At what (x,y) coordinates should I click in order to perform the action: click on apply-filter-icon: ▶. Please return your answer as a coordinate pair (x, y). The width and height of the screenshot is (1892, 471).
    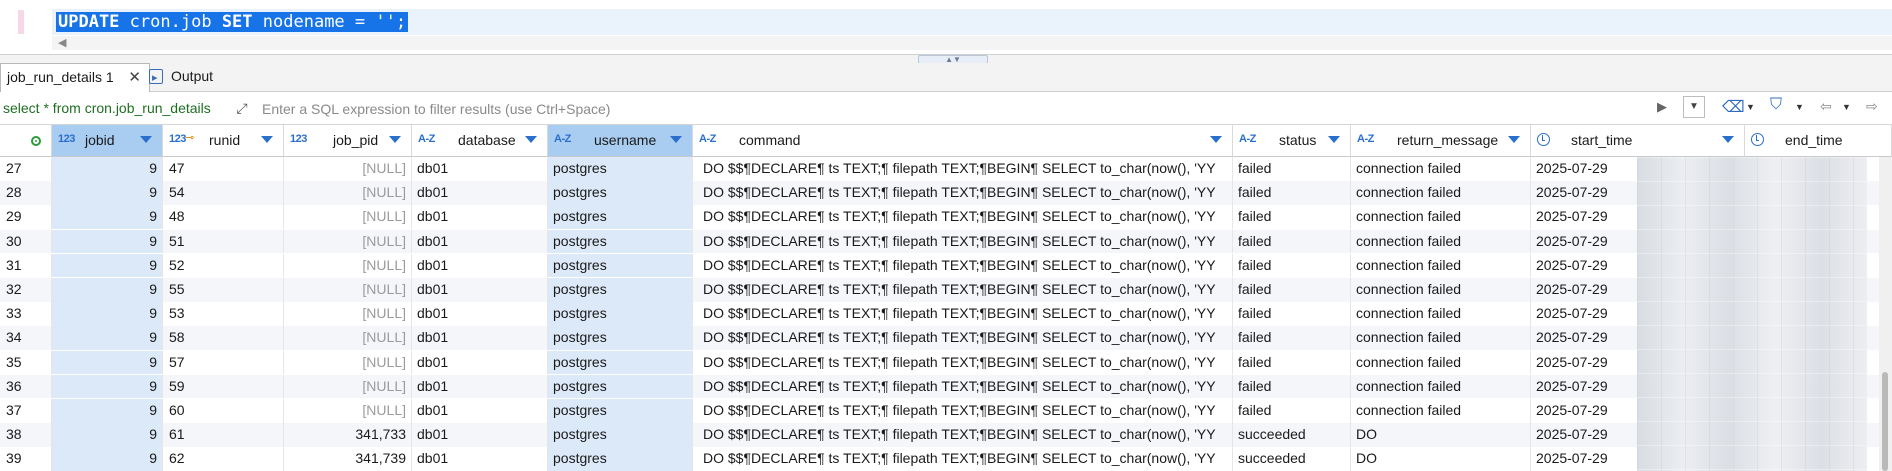
    Looking at the image, I should click on (1662, 107).